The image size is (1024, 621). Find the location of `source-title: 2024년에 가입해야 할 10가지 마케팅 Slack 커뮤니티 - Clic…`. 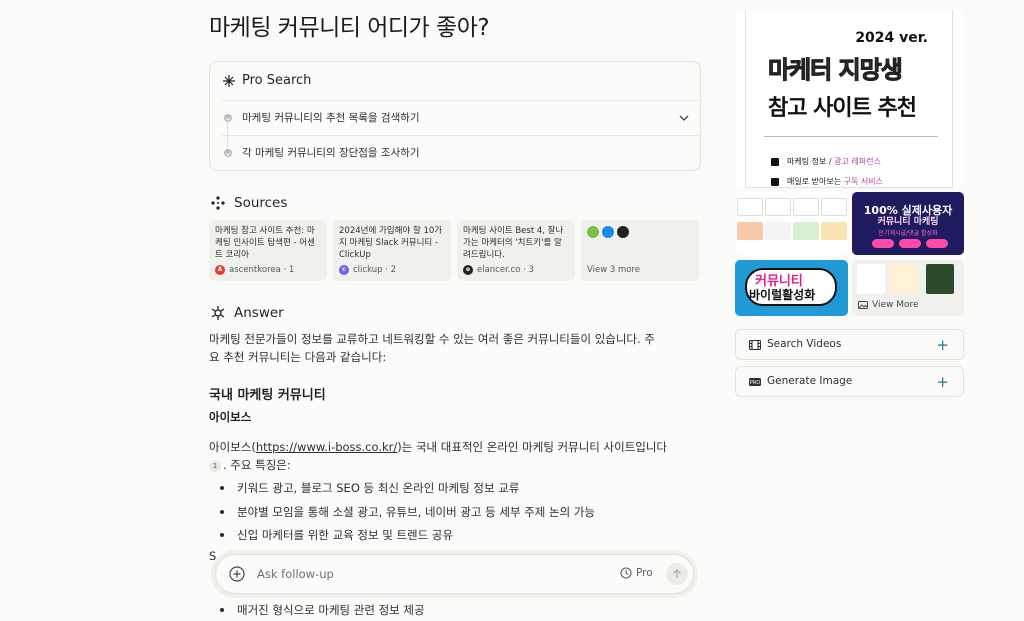

source-title: 2024년에 가입해야 할 10가지 마케팅 Slack 커뮤니티 - Clic… is located at coordinates (391, 243).